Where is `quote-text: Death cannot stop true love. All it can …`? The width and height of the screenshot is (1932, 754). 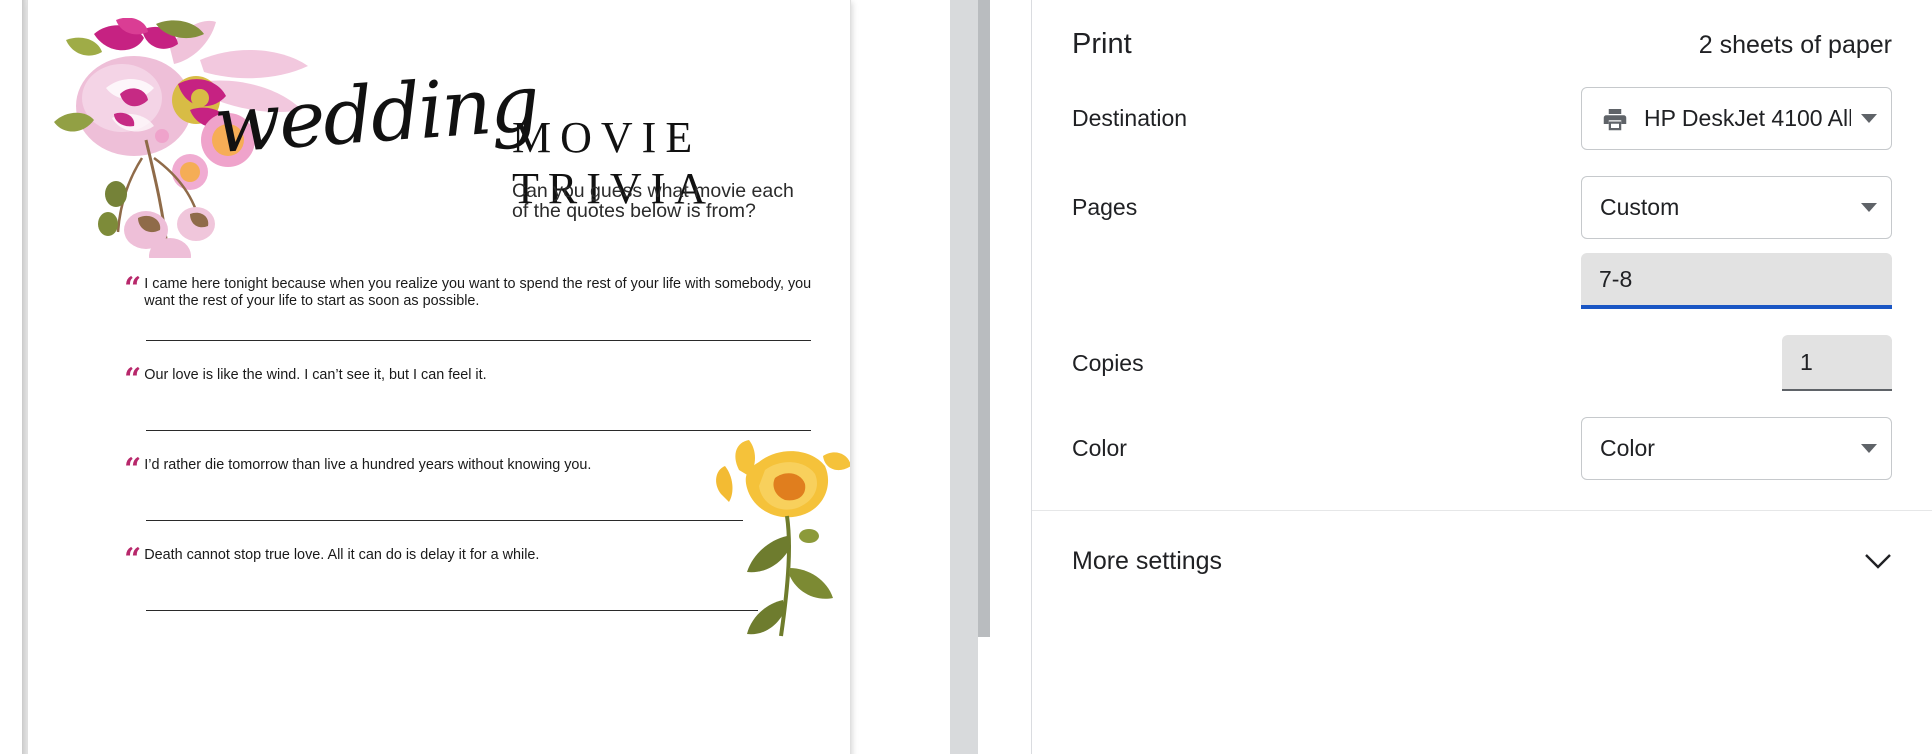
quote-text: Death cannot stop true love. All it can … is located at coordinates (342, 555).